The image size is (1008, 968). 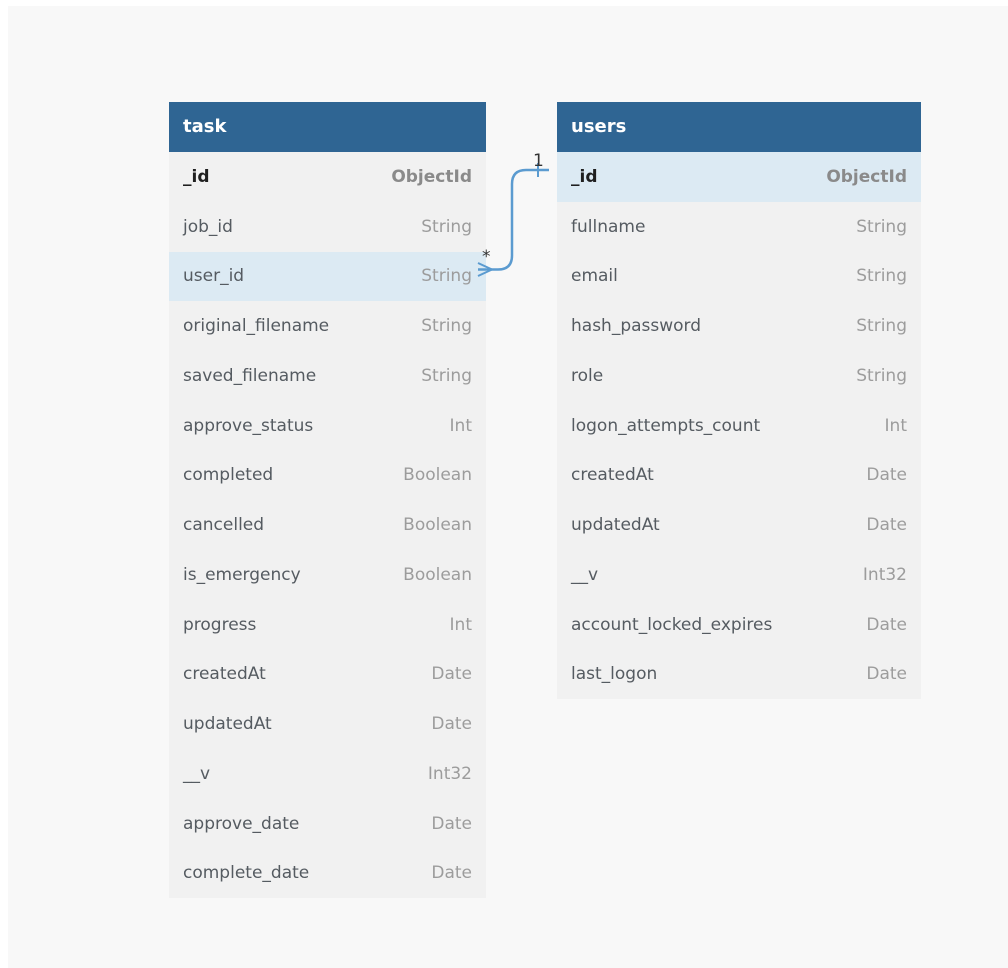 I want to click on field-row: complete_date Date, so click(x=327, y=874).